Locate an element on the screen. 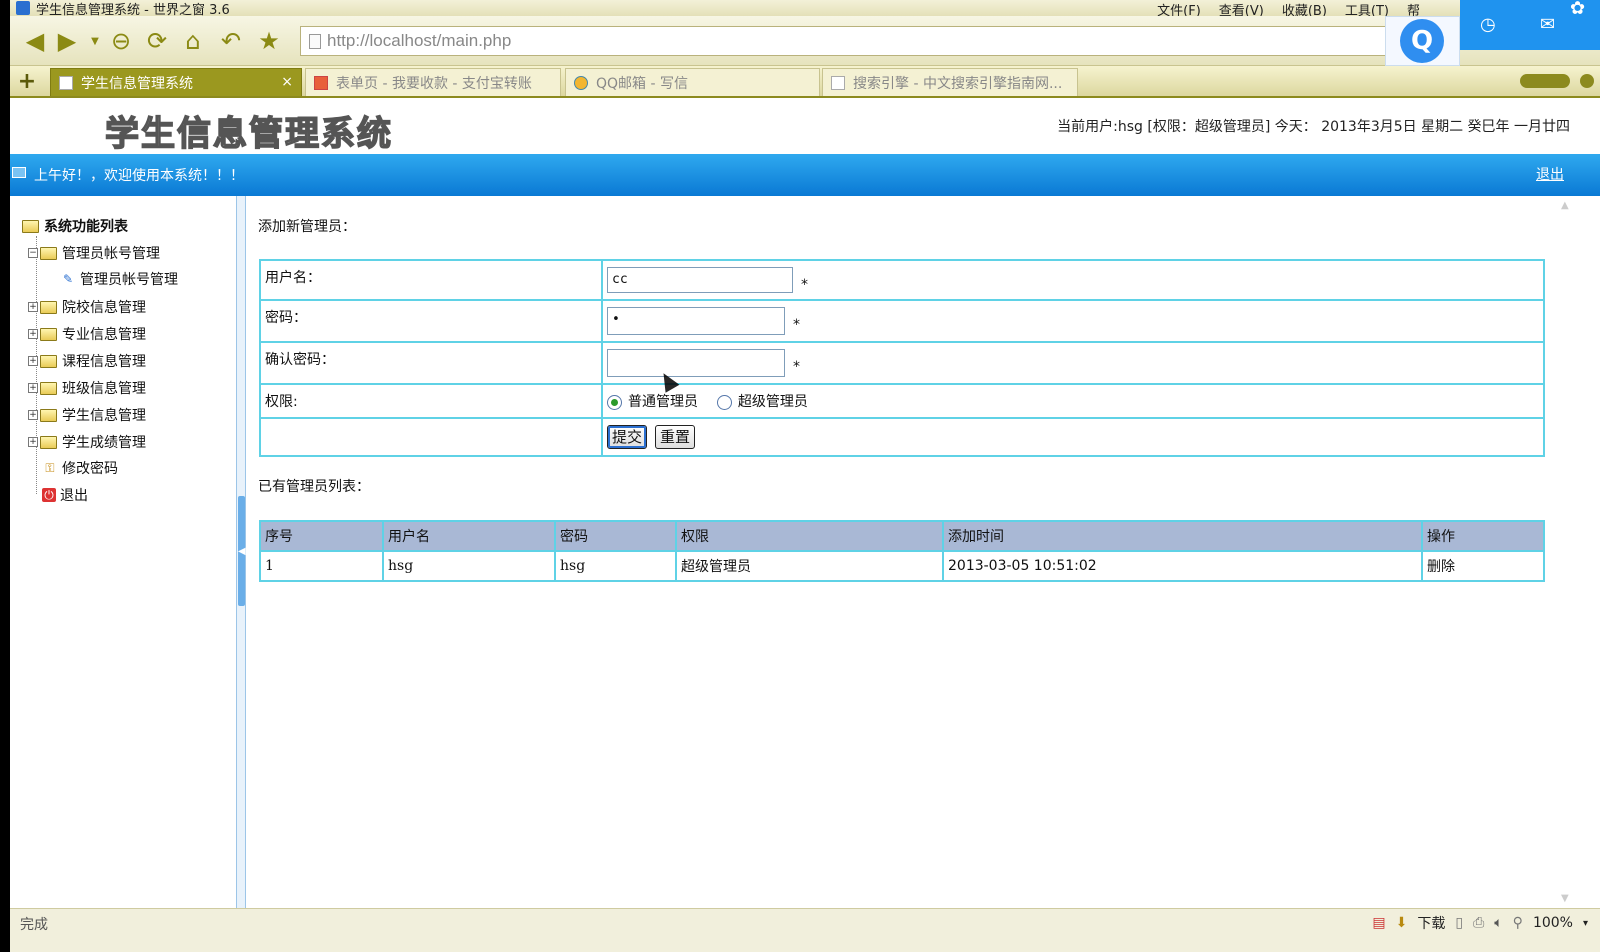  collapse-icon: − is located at coordinates (33, 253).